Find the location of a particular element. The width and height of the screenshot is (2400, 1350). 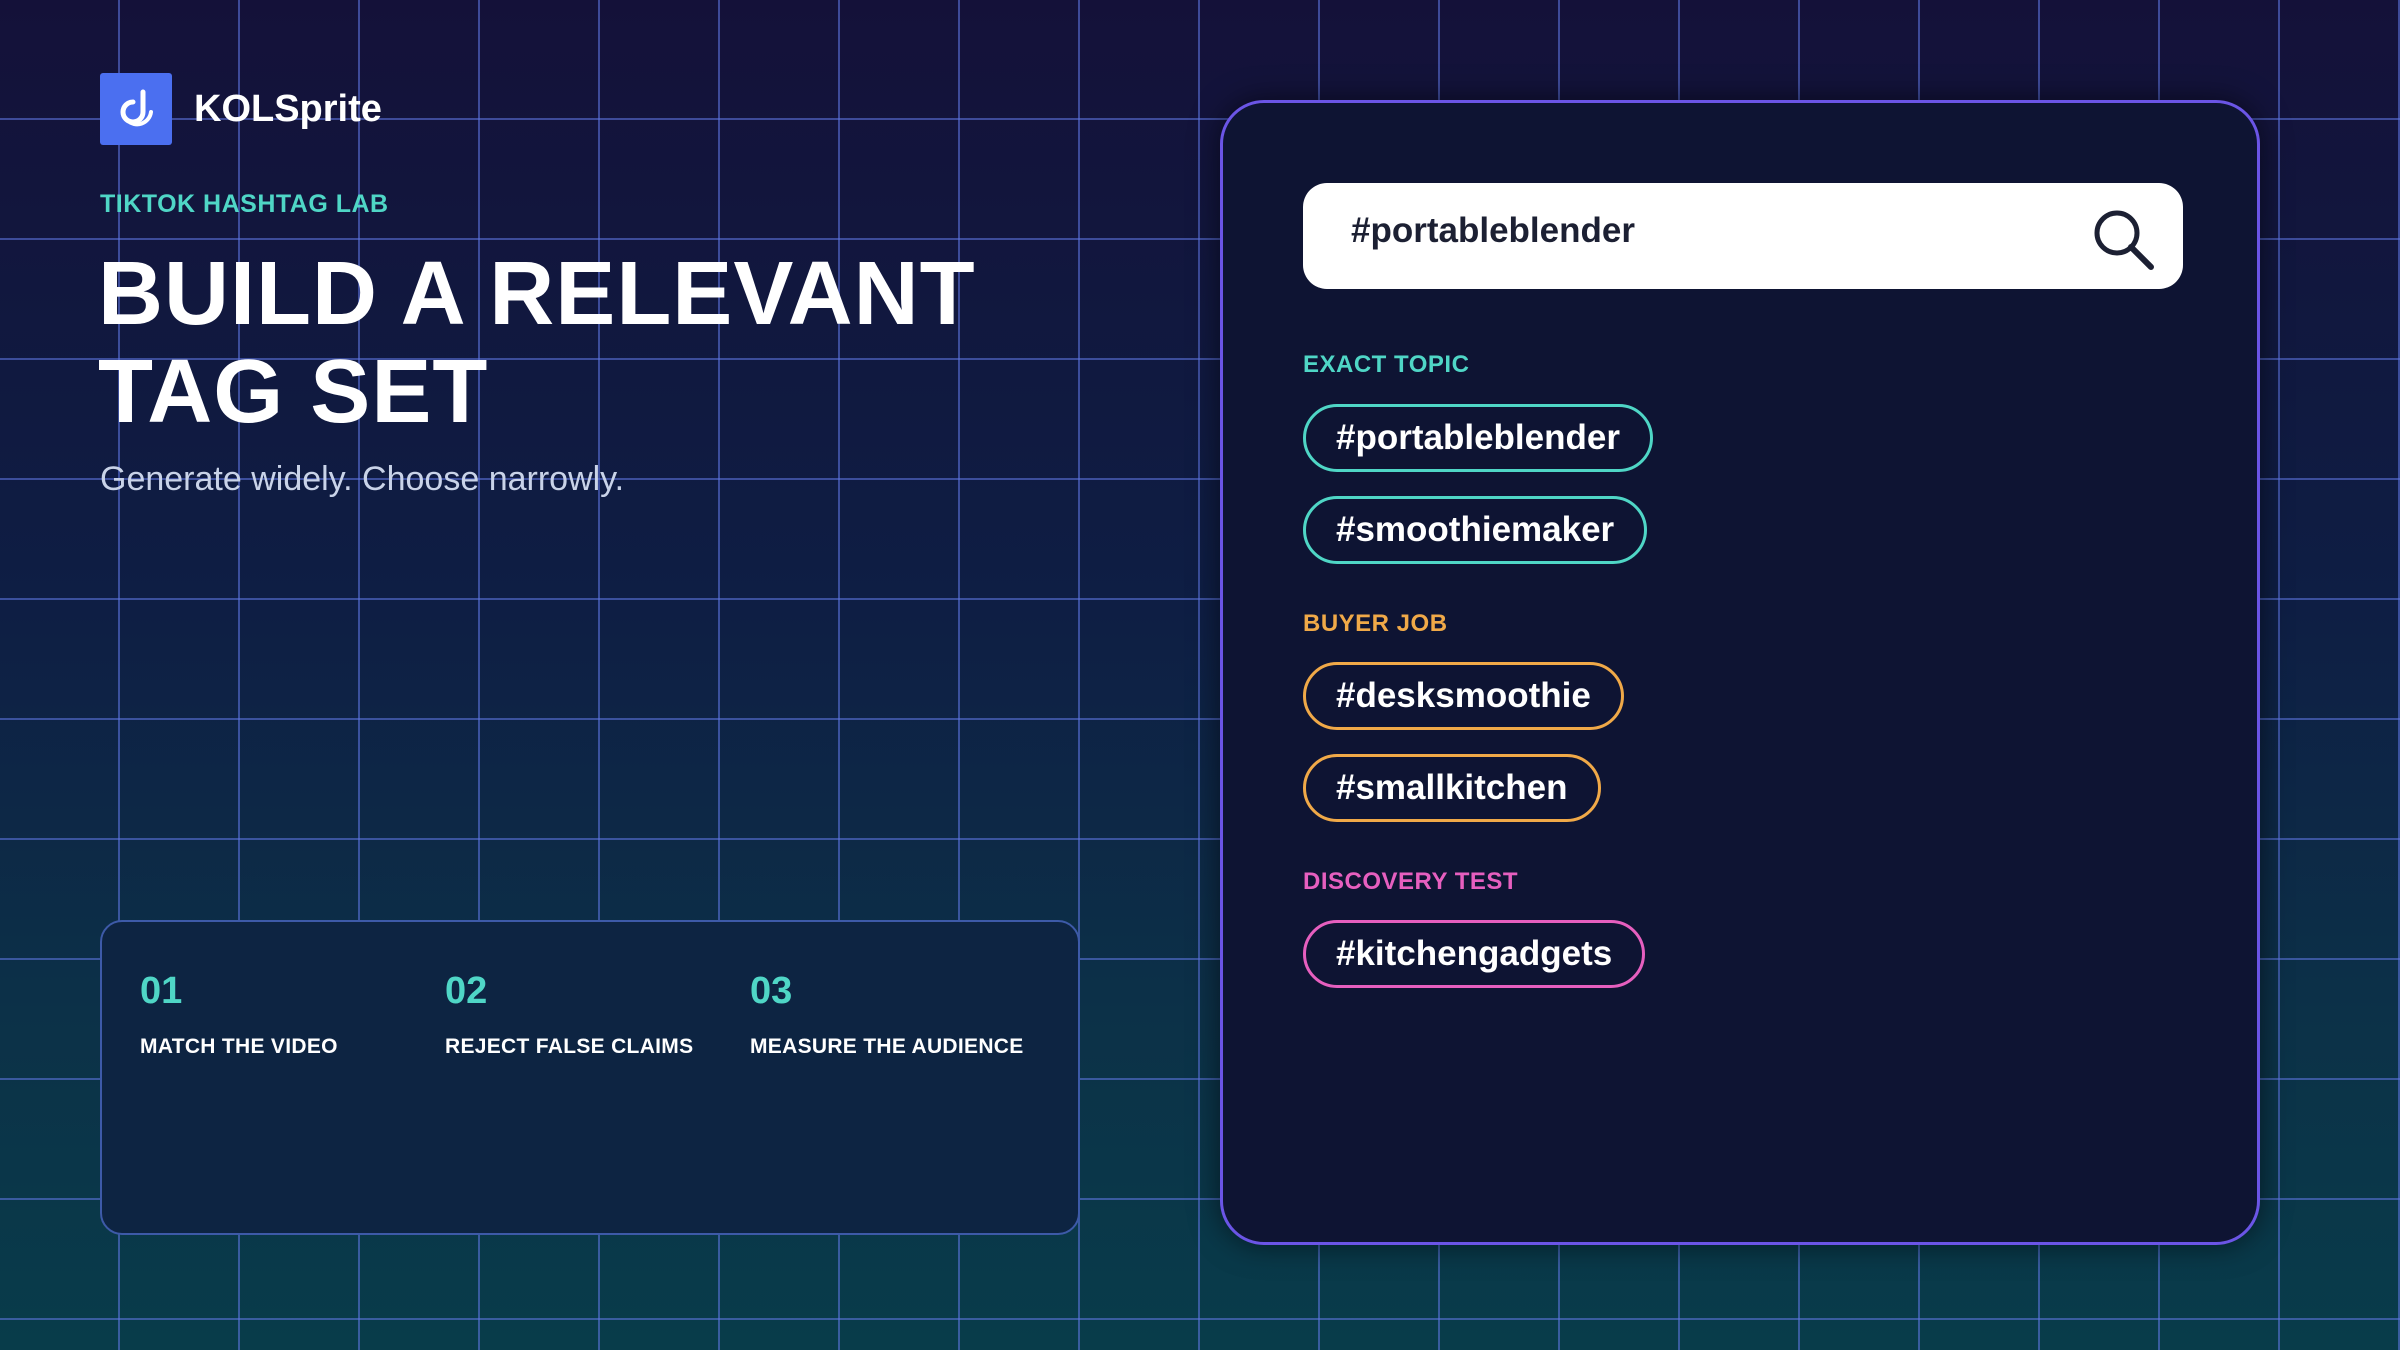

search-icon is located at coordinates (2123, 239).